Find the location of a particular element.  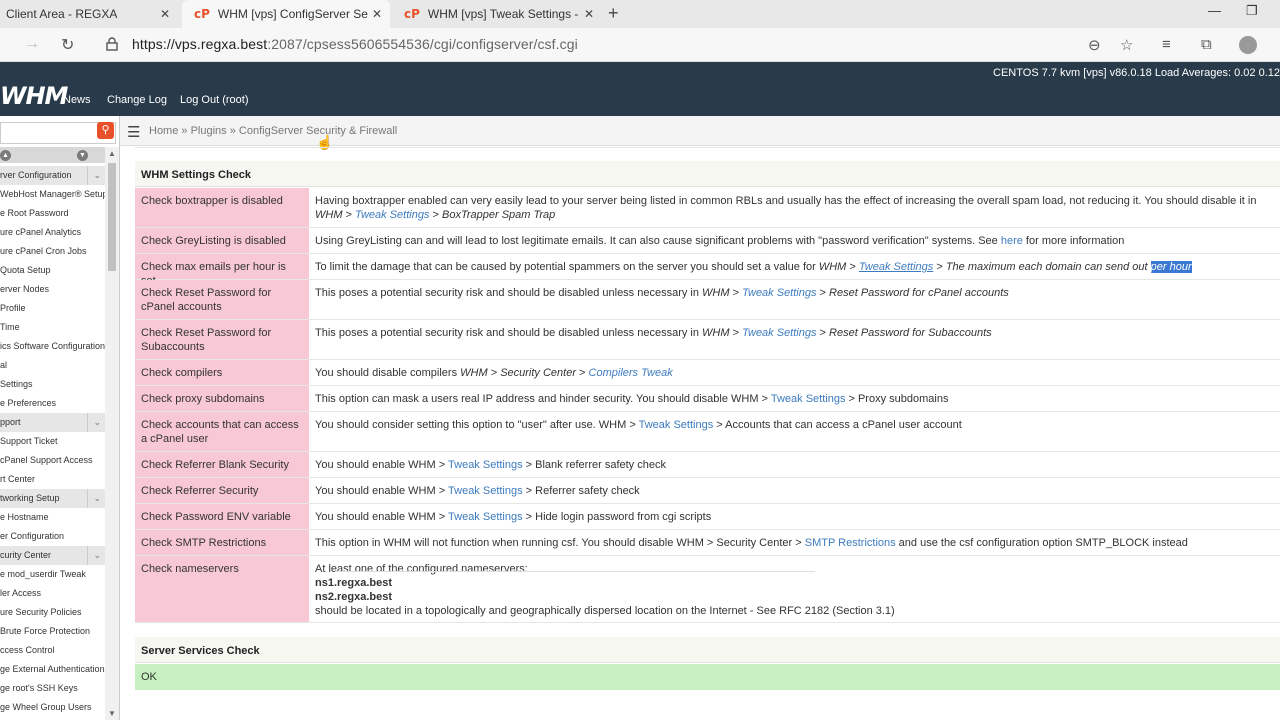

sidebar-item: ics Software Configuration is located at coordinates (52, 346).